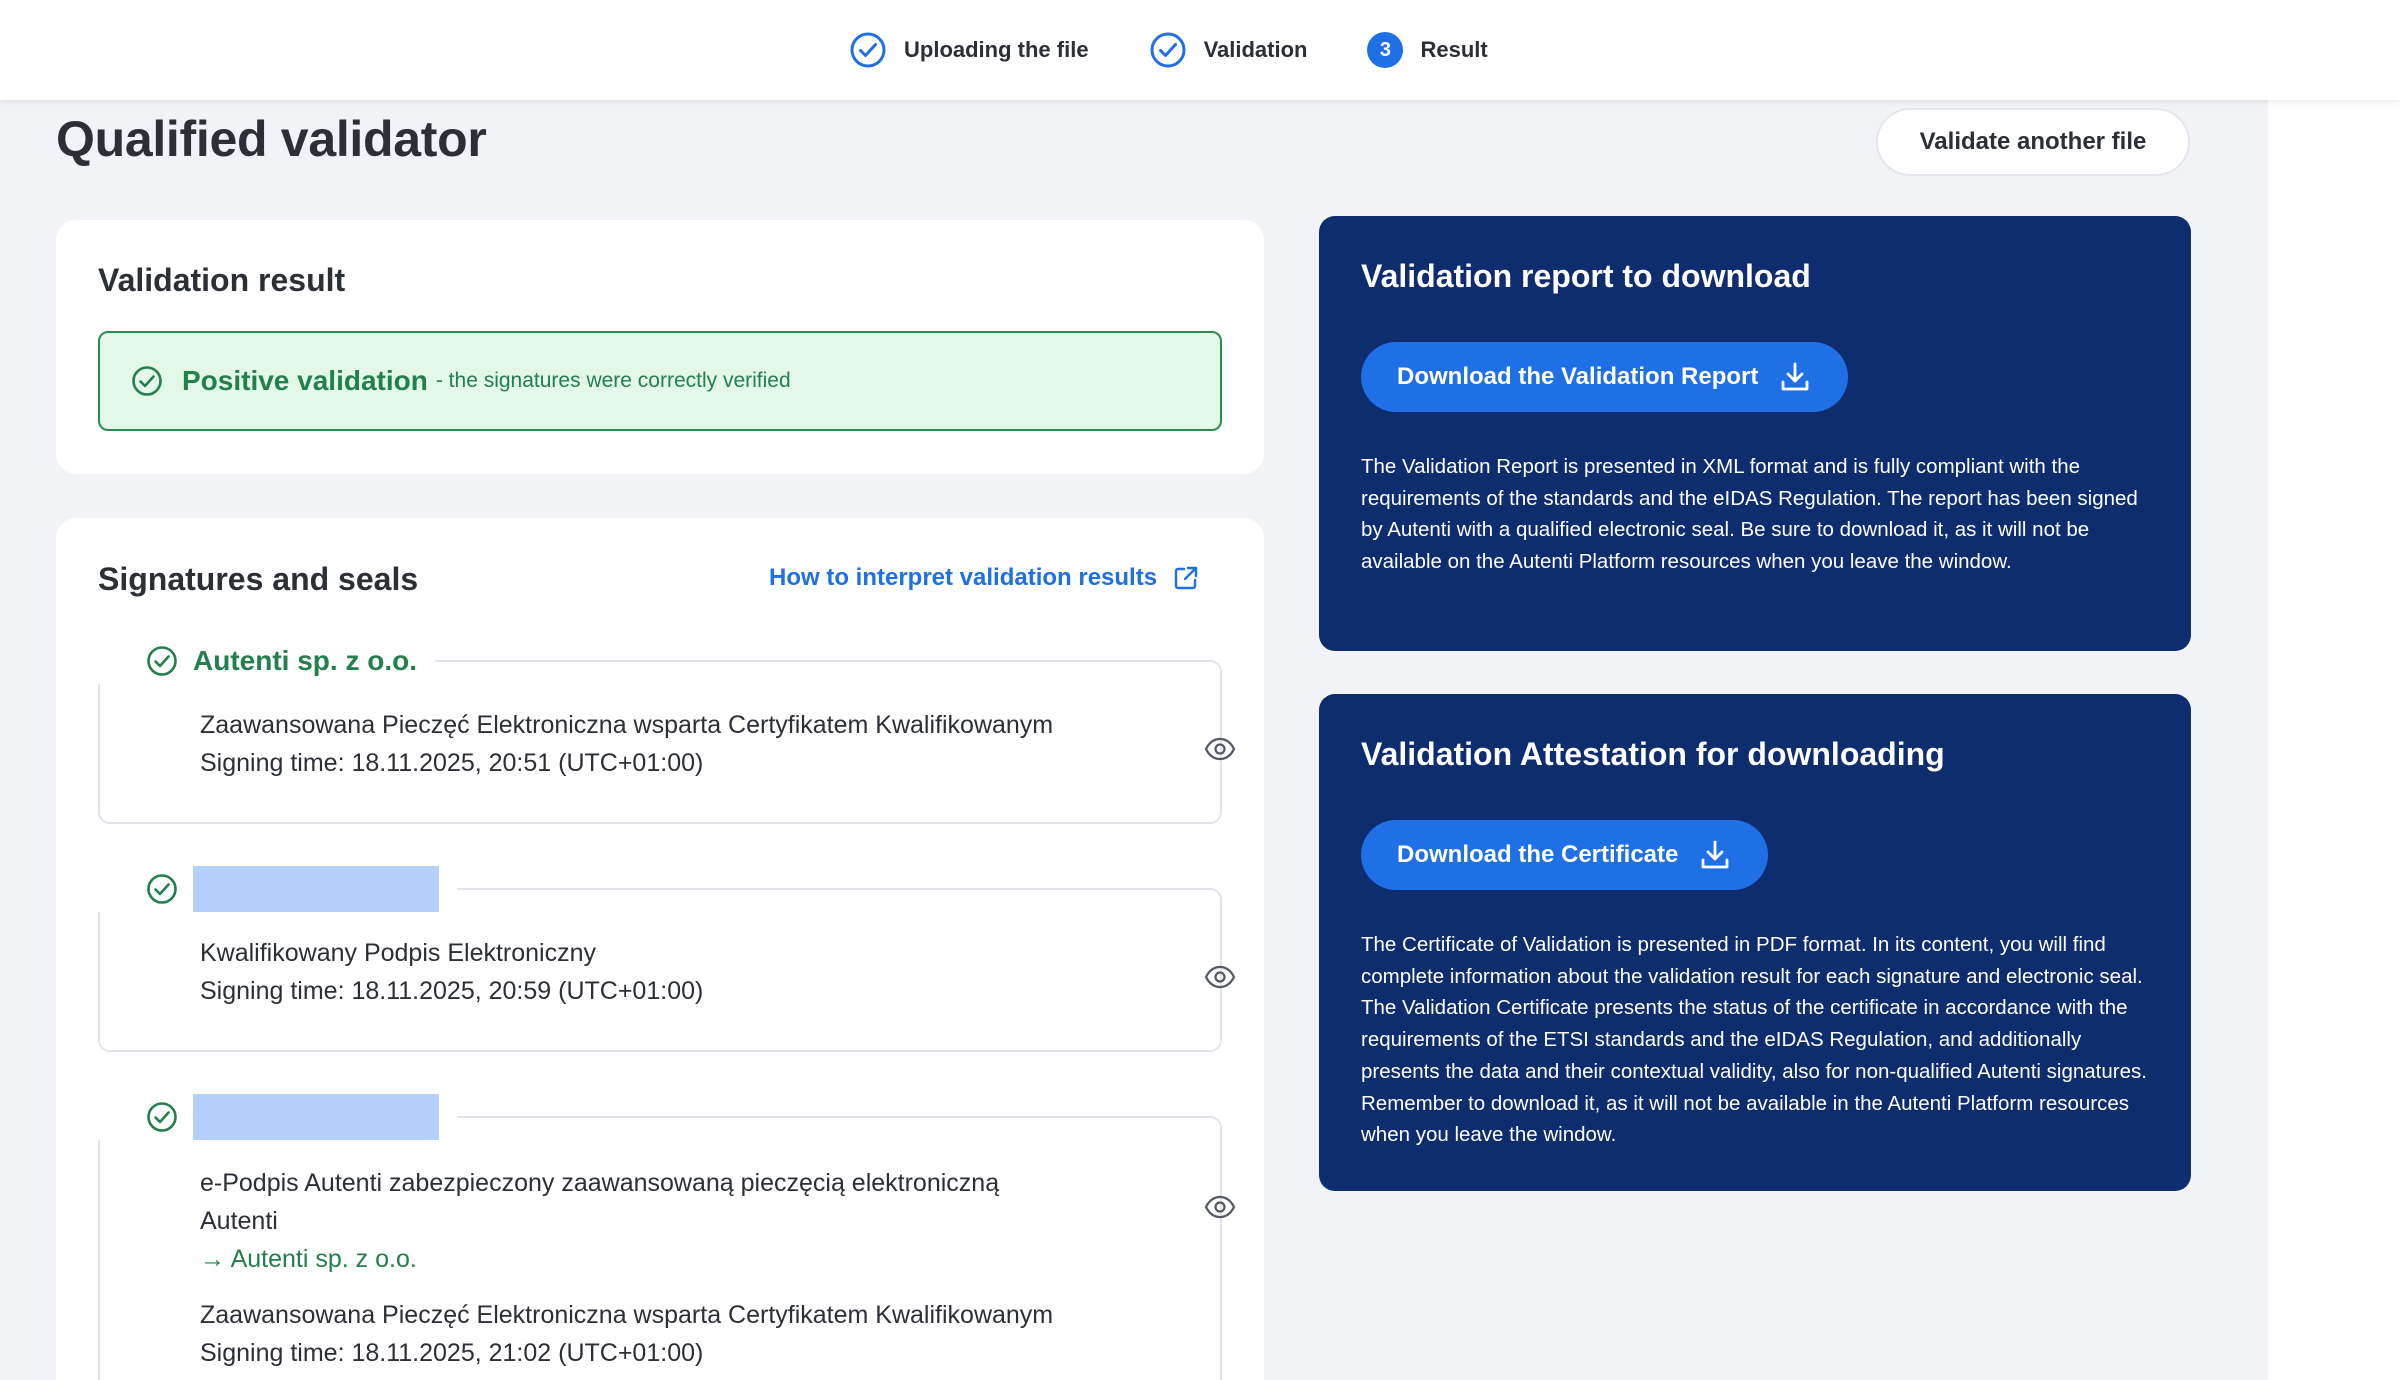  I want to click on signature-type-continued: Autenti, so click(239, 1221).